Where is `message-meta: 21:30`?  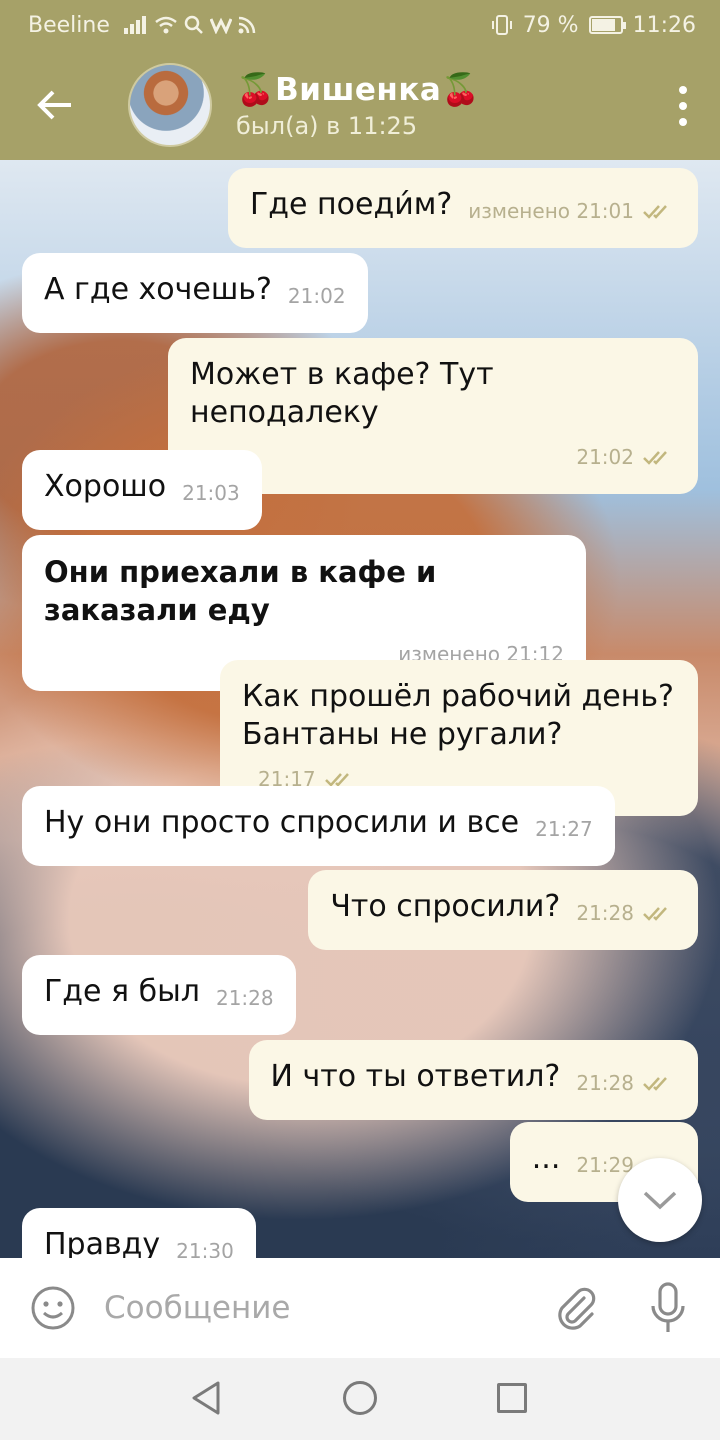 message-meta: 21:30 is located at coordinates (205, 1245).